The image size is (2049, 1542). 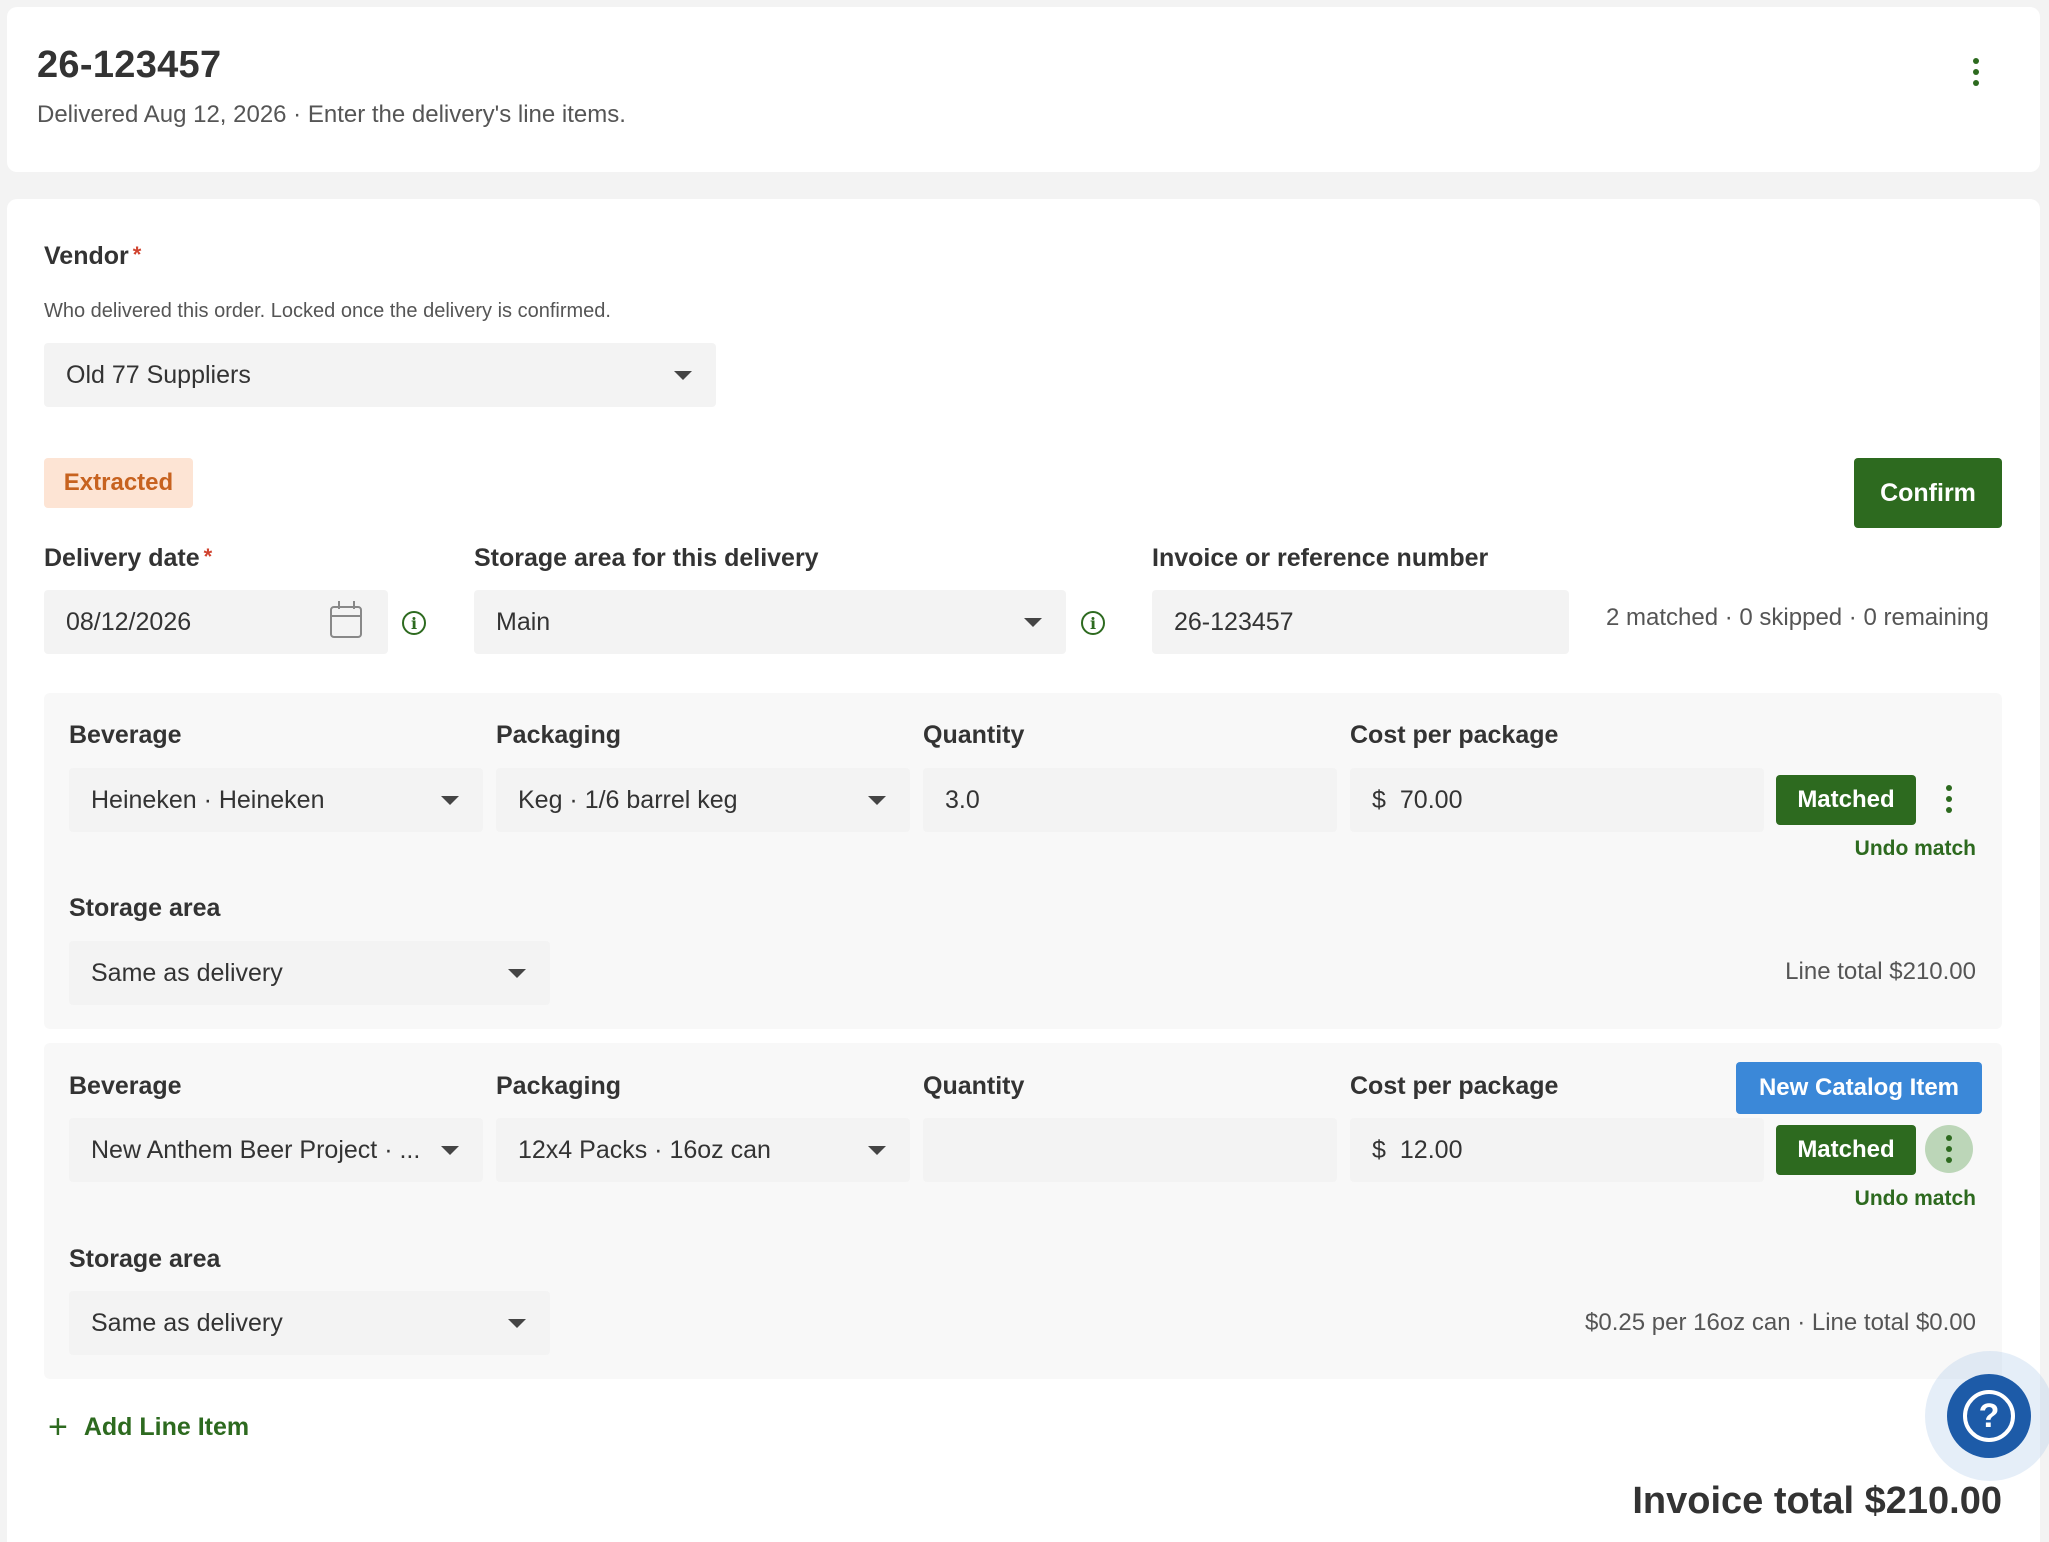 What do you see at coordinates (148, 1427) in the screenshot?
I see `add-line-item-button: + Add Line Item` at bounding box center [148, 1427].